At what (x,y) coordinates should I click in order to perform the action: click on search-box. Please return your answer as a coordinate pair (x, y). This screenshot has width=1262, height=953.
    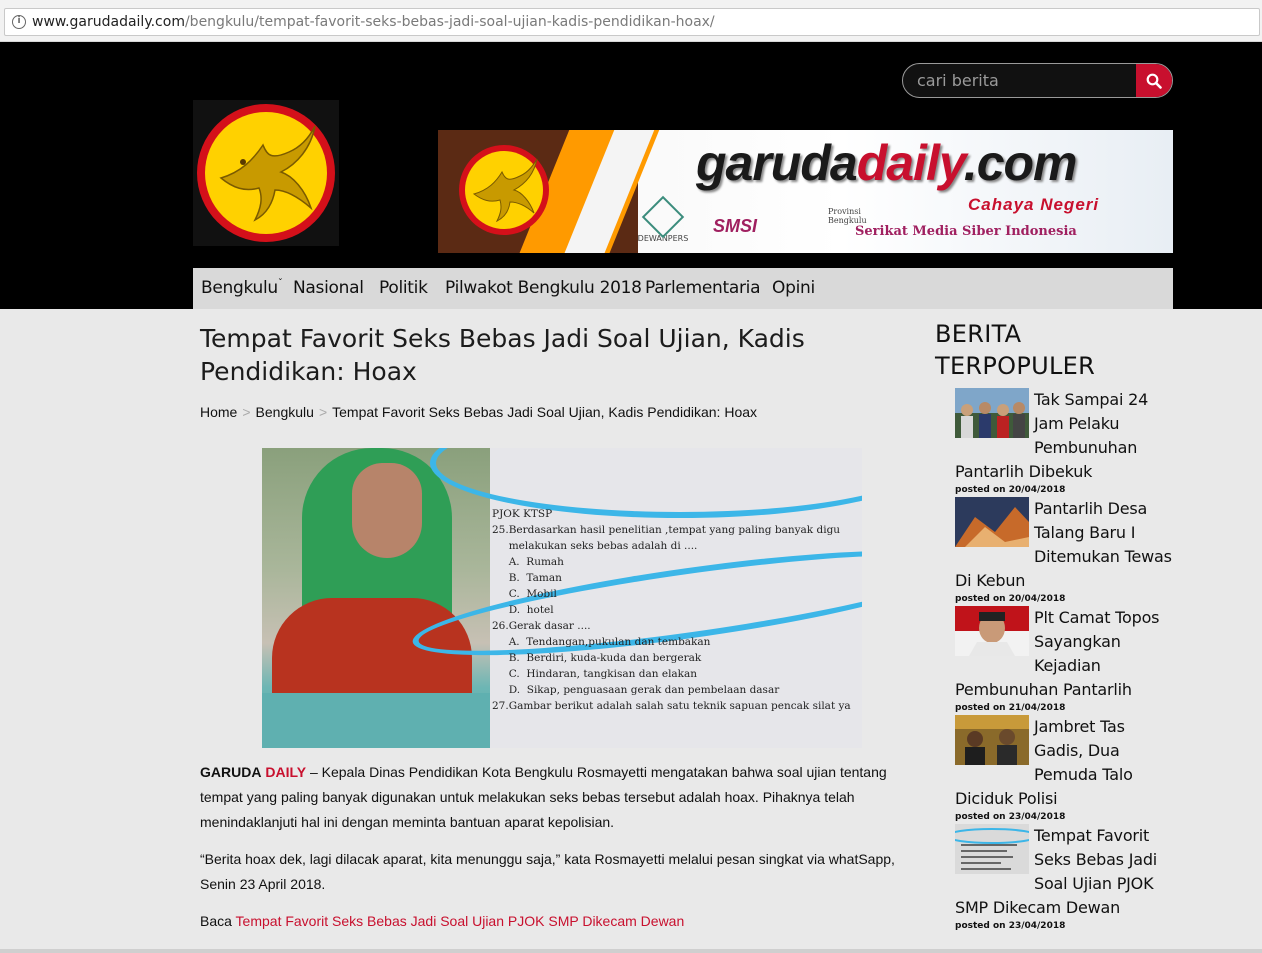
    Looking at the image, I should click on (1037, 80).